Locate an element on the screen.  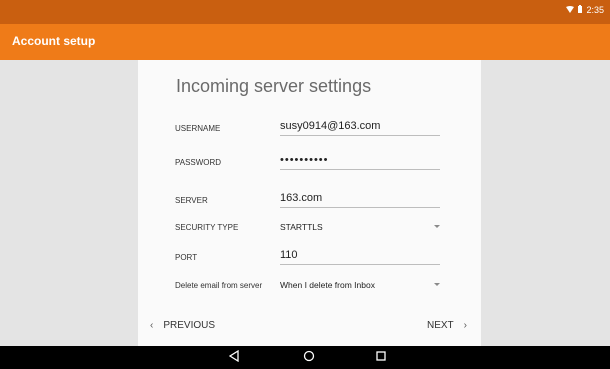
status-time: 2:35 is located at coordinates (595, 10).